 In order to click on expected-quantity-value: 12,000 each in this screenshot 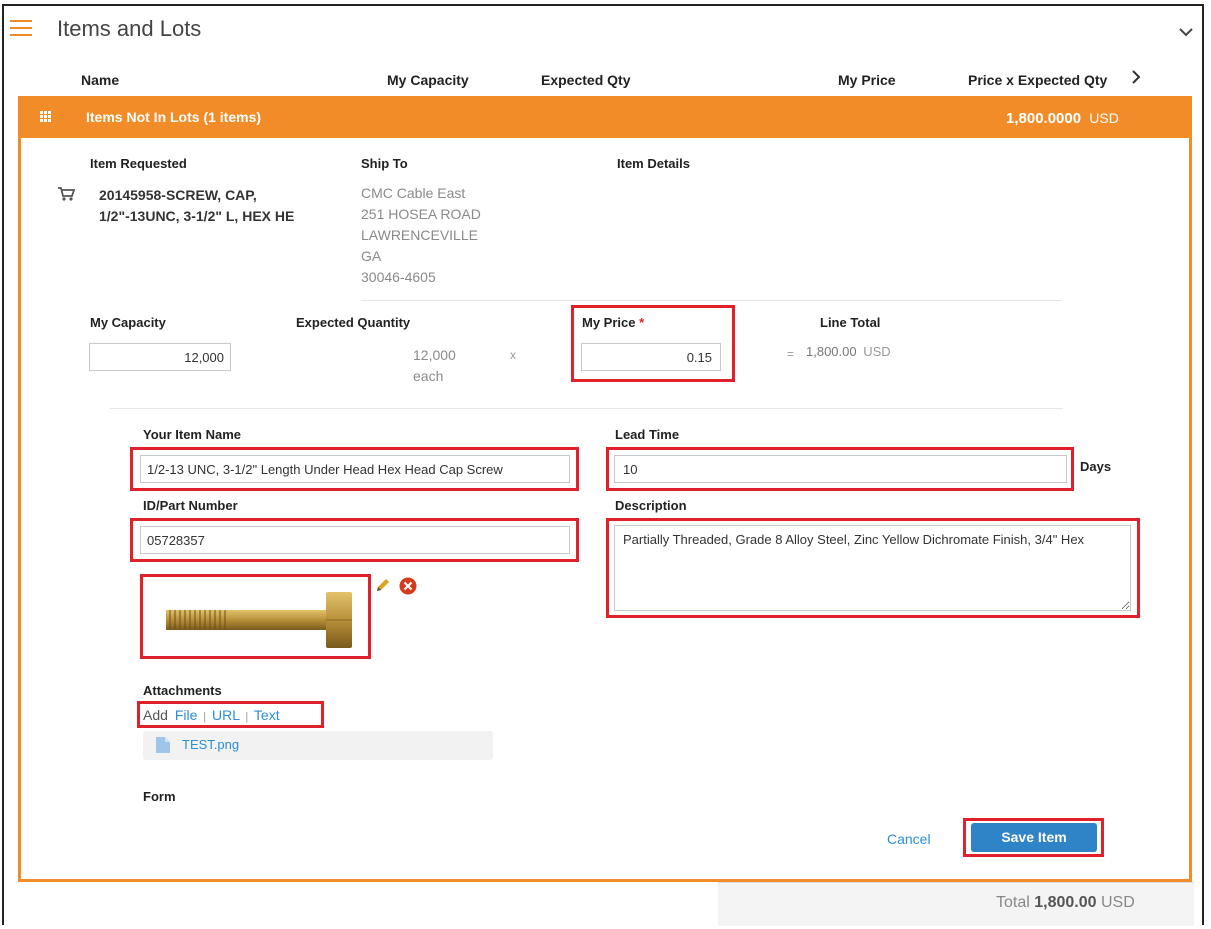, I will do `click(434, 366)`.